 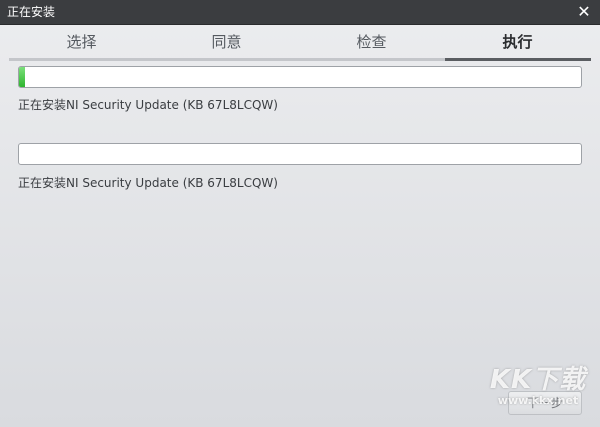 What do you see at coordinates (81, 43) in the screenshot?
I see `tab-select: 选择` at bounding box center [81, 43].